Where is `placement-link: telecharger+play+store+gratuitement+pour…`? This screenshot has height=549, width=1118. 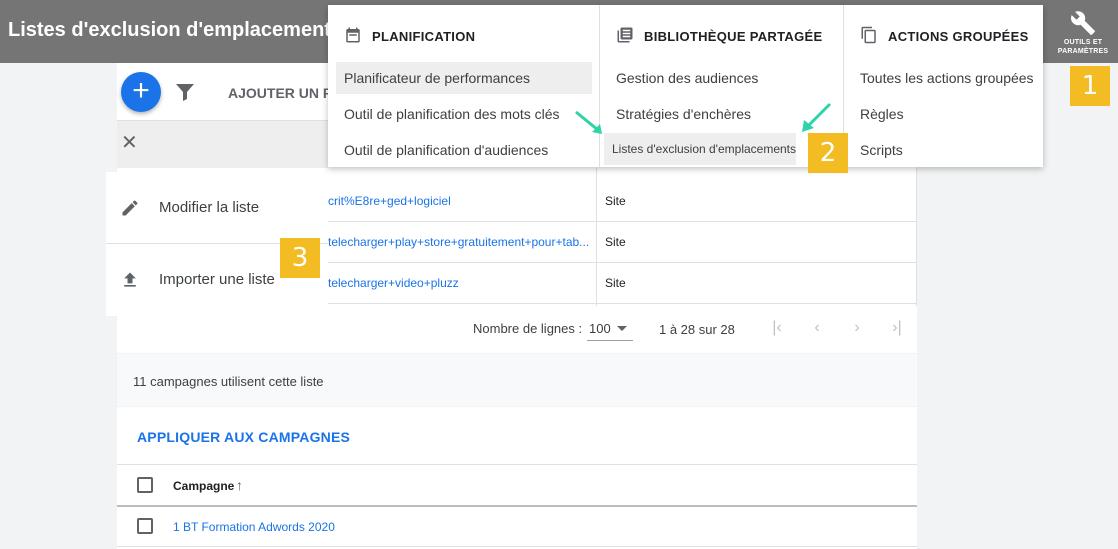 placement-link: telecharger+play+store+gratuitement+pour… is located at coordinates (460, 242).